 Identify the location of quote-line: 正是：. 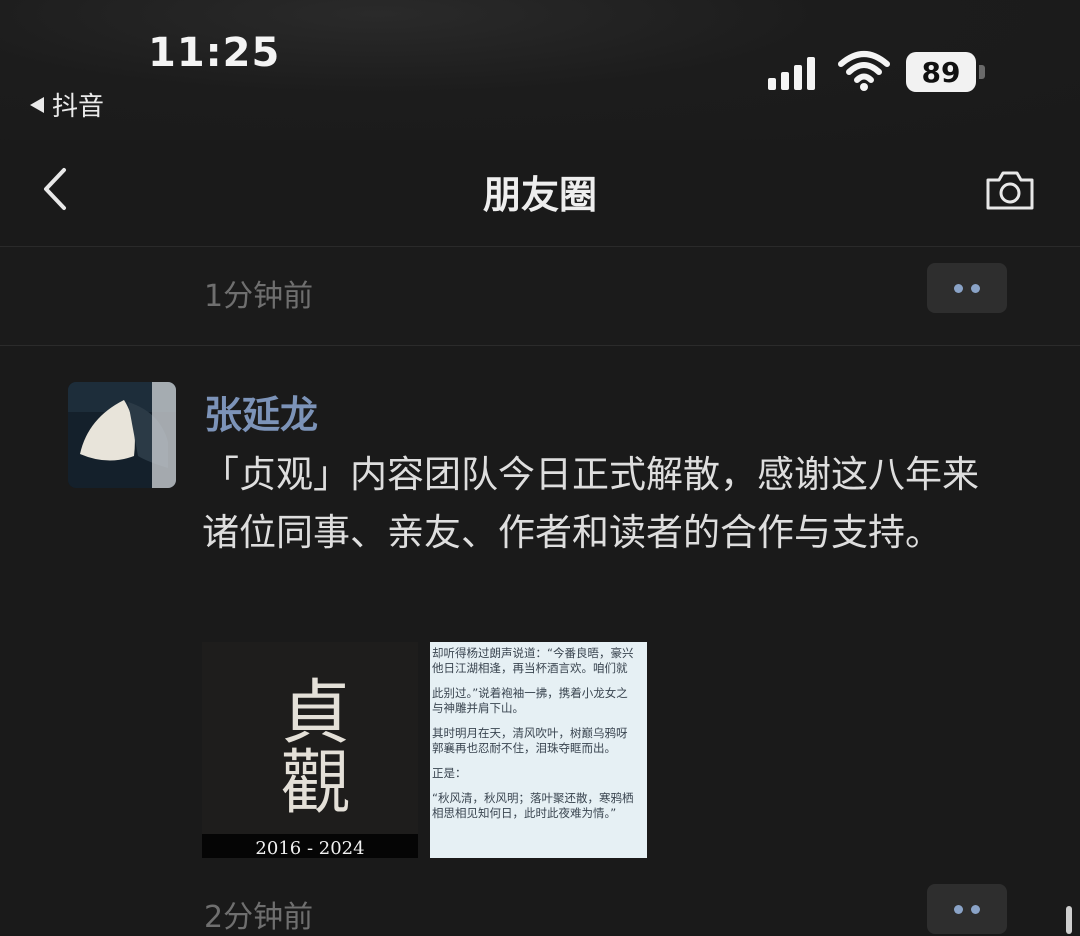
(449, 773).